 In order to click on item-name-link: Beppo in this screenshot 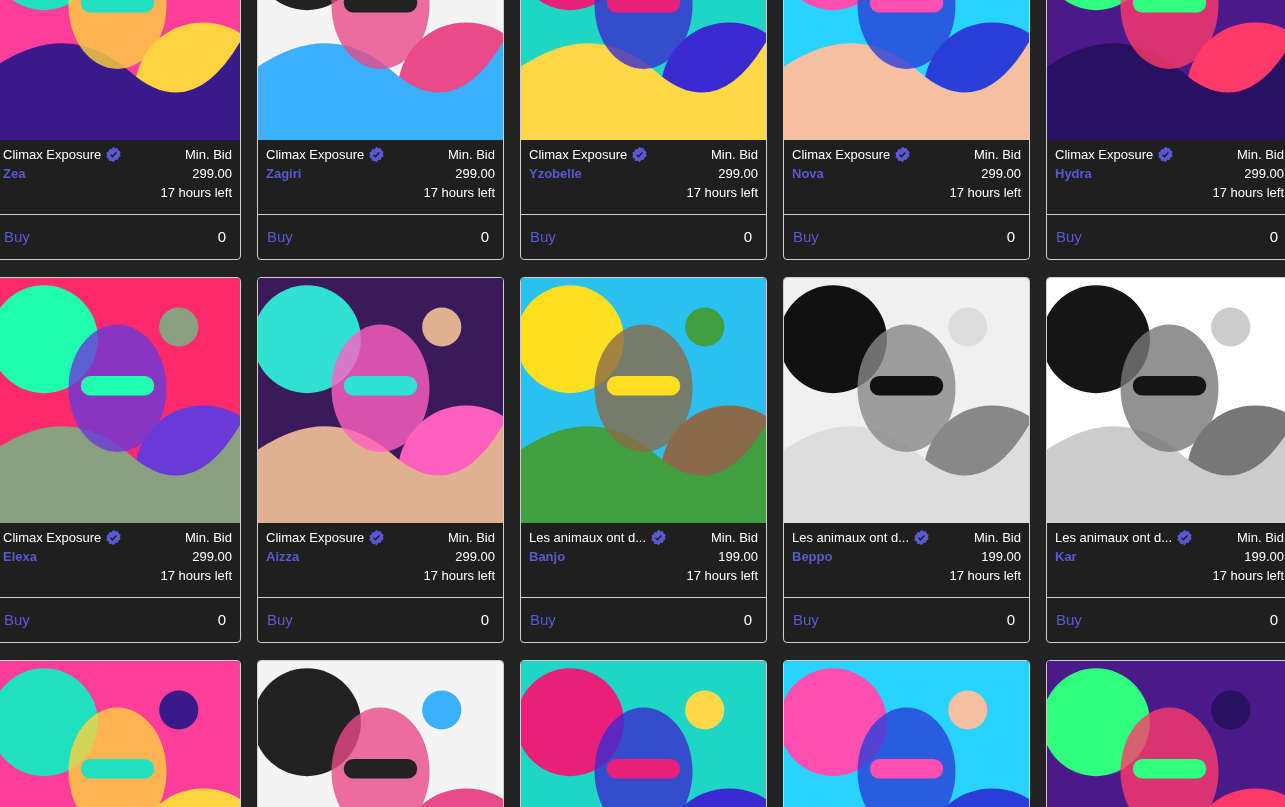, I will do `click(861, 556)`.